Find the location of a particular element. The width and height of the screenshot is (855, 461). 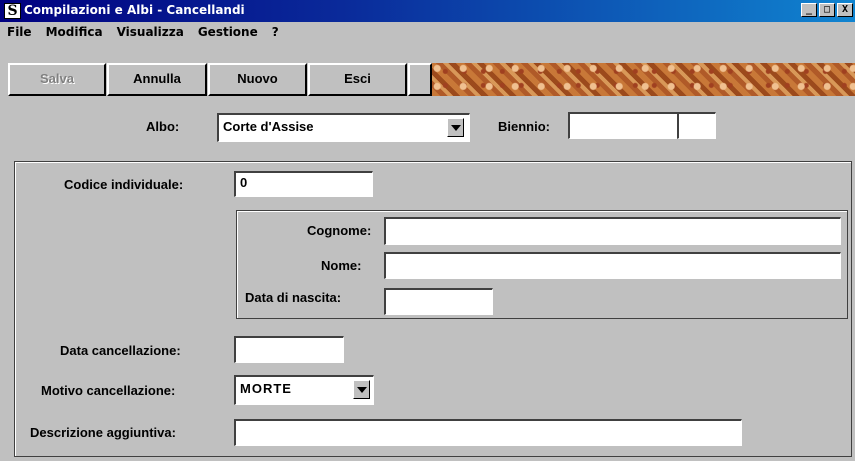

data-cancellazione-label: Data cancellazione: is located at coordinates (120, 350).